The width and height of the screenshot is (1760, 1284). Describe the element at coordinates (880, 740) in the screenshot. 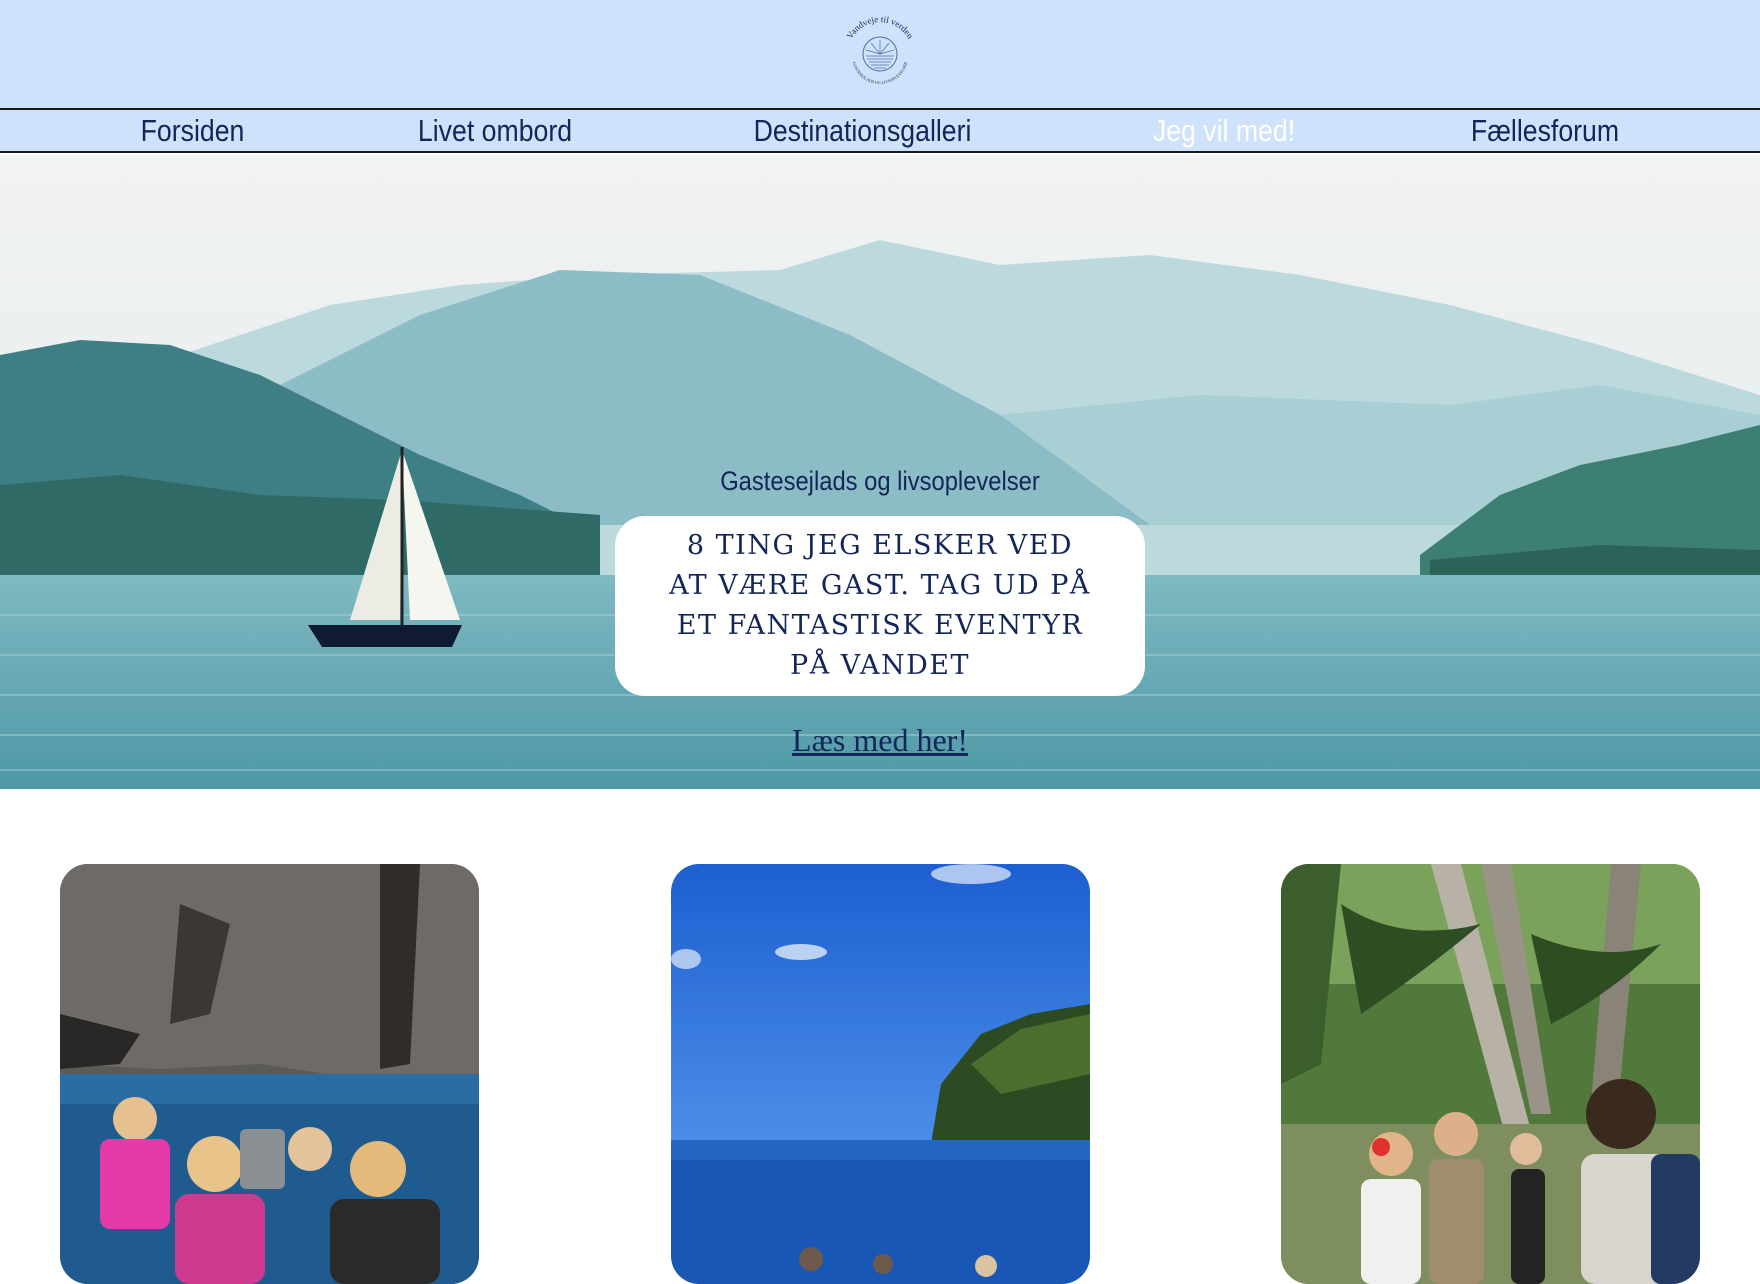

I see `read-more-link: Læs med her!` at that location.